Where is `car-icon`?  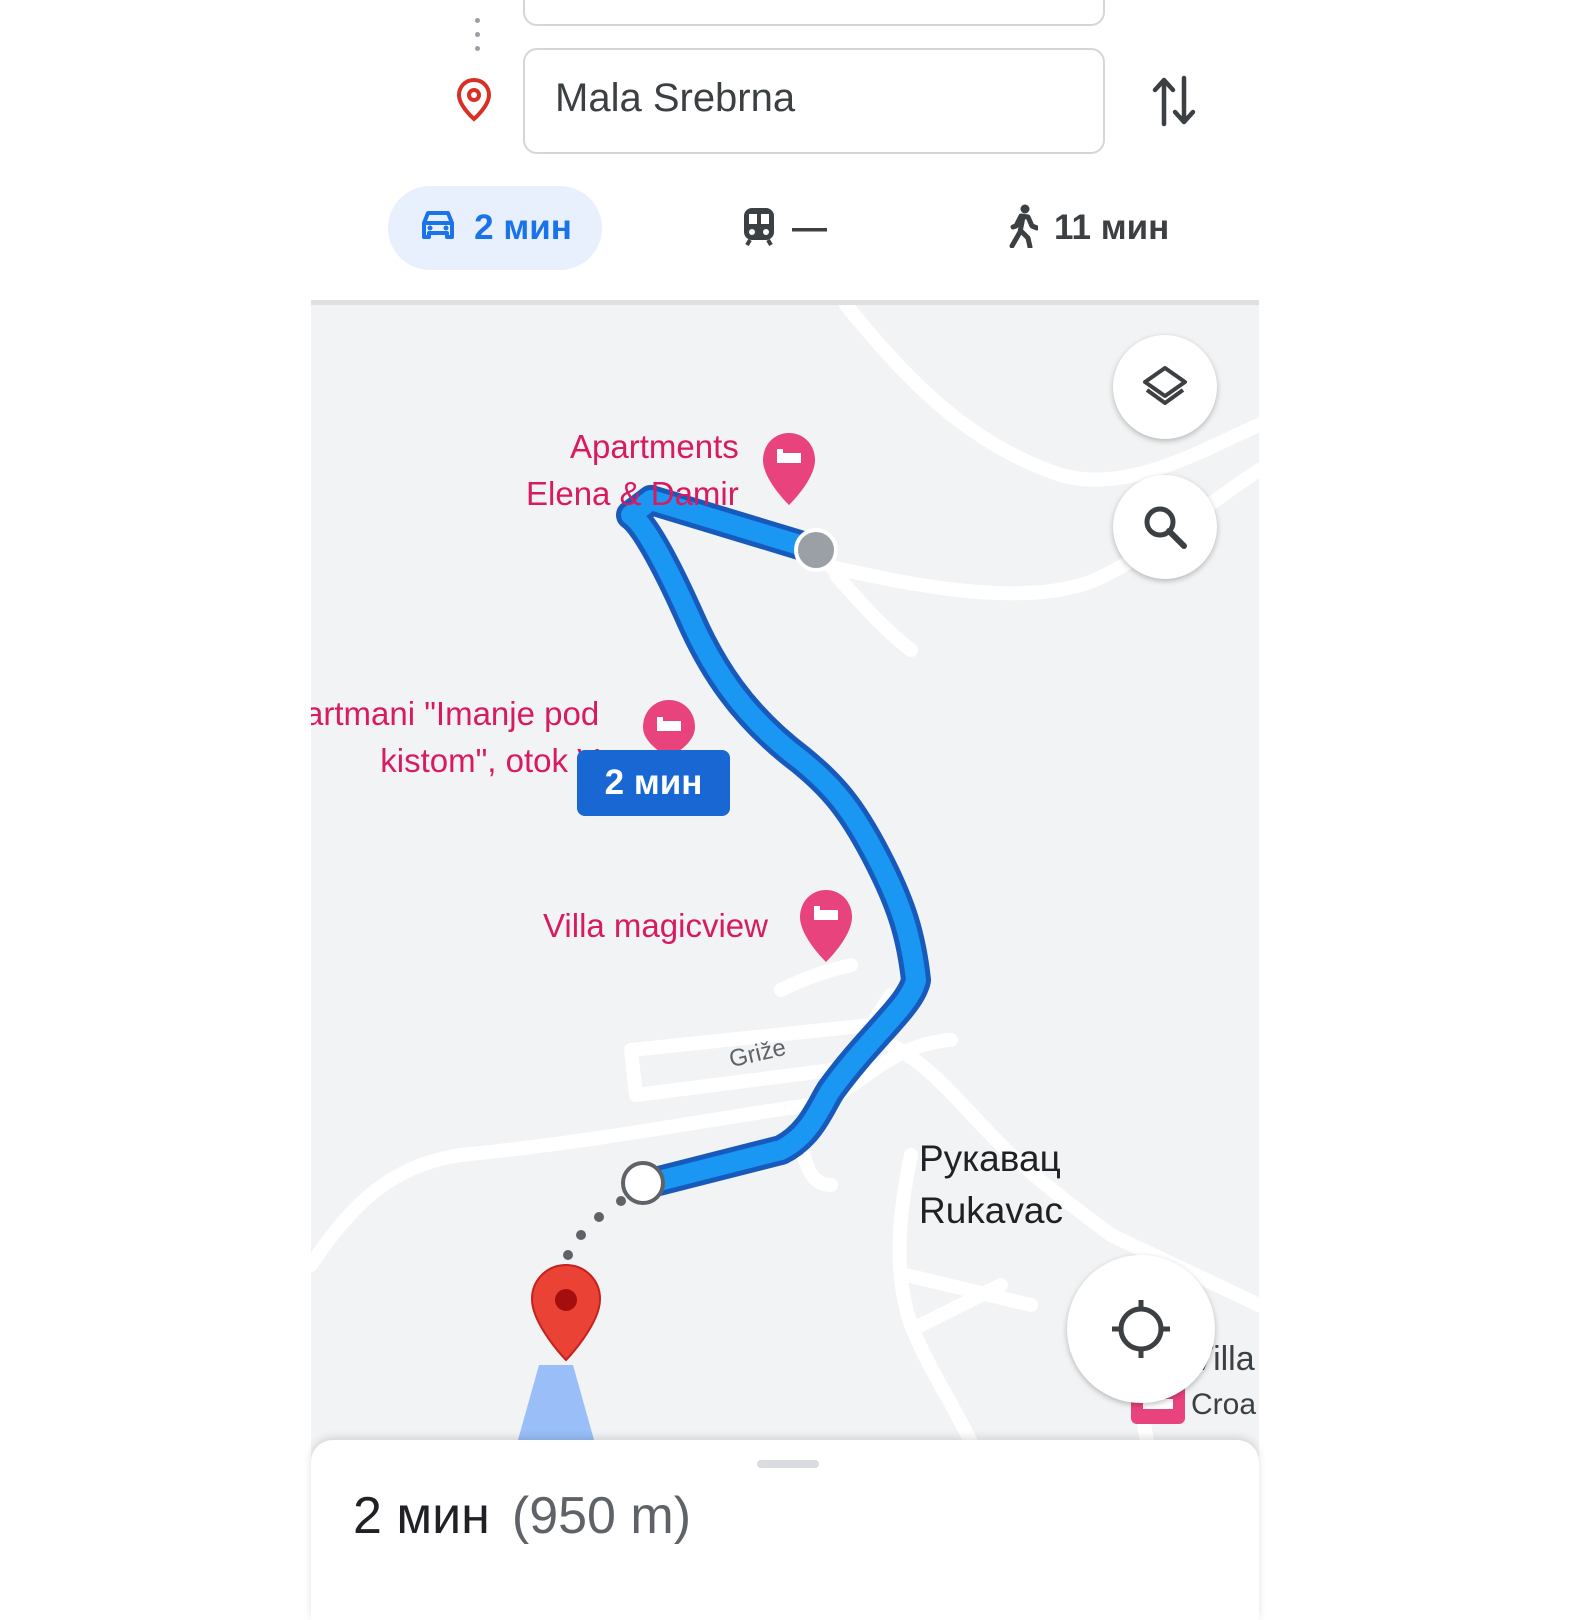
car-icon is located at coordinates (438, 228).